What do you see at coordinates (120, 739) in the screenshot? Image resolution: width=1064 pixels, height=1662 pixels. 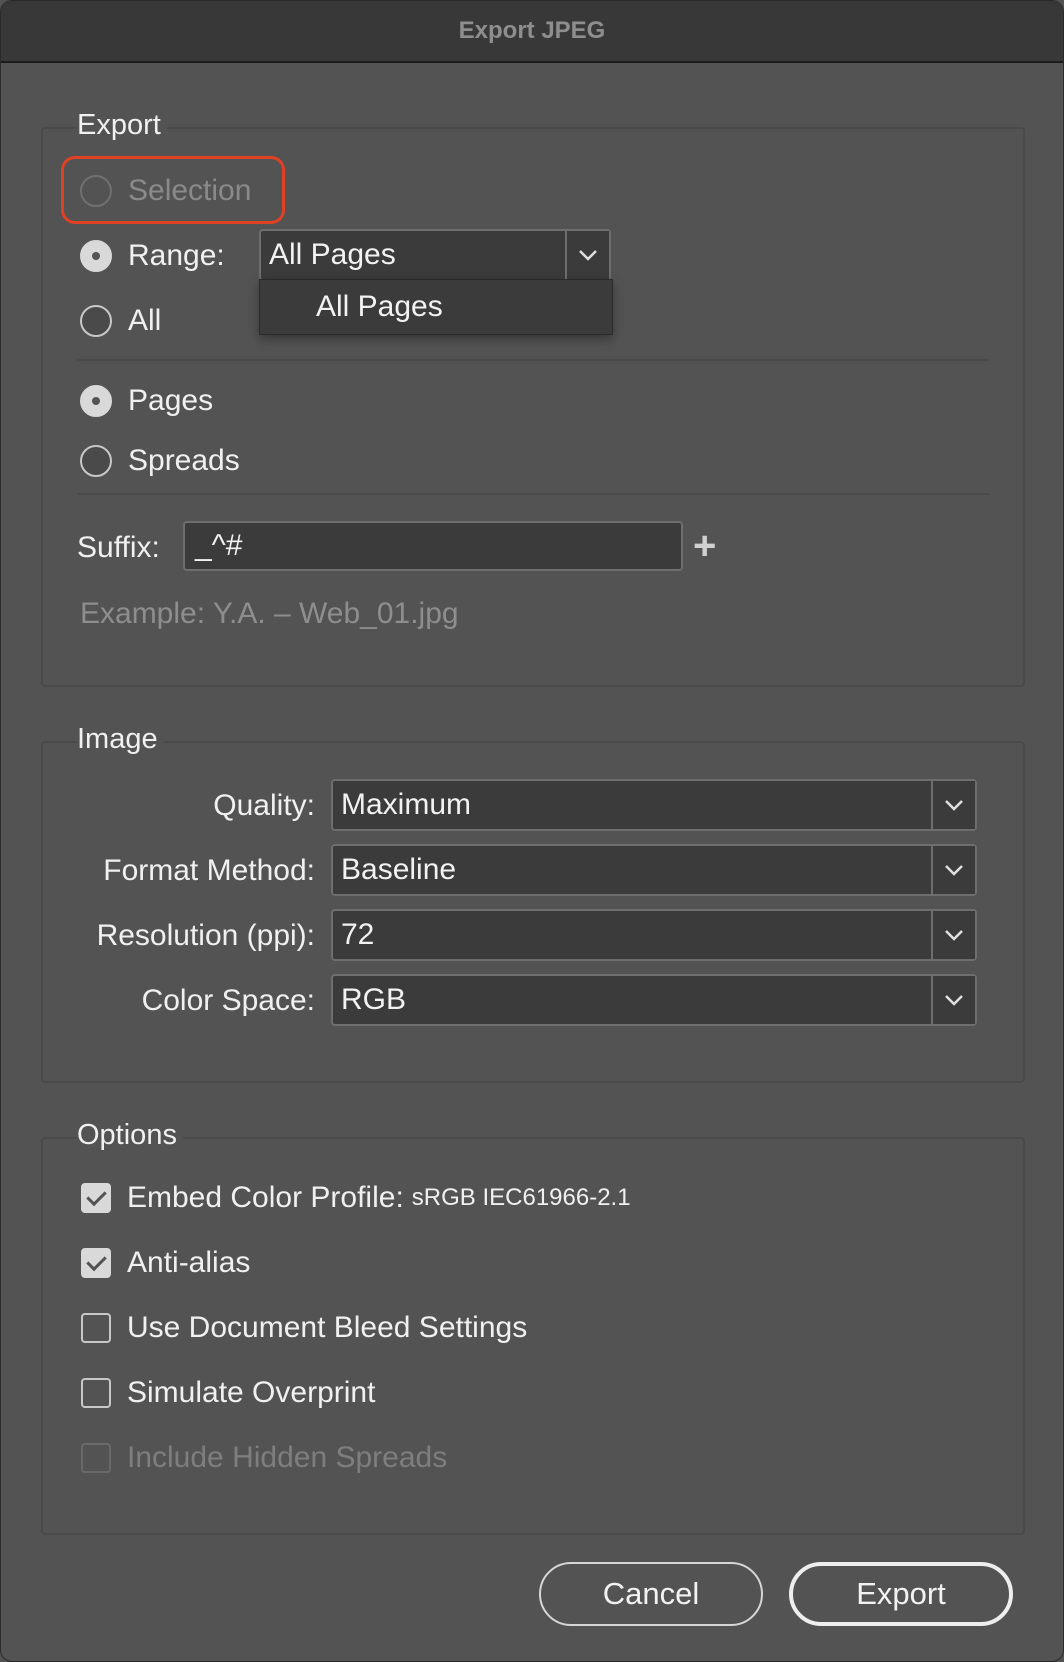 I see `image-group-title: Image` at bounding box center [120, 739].